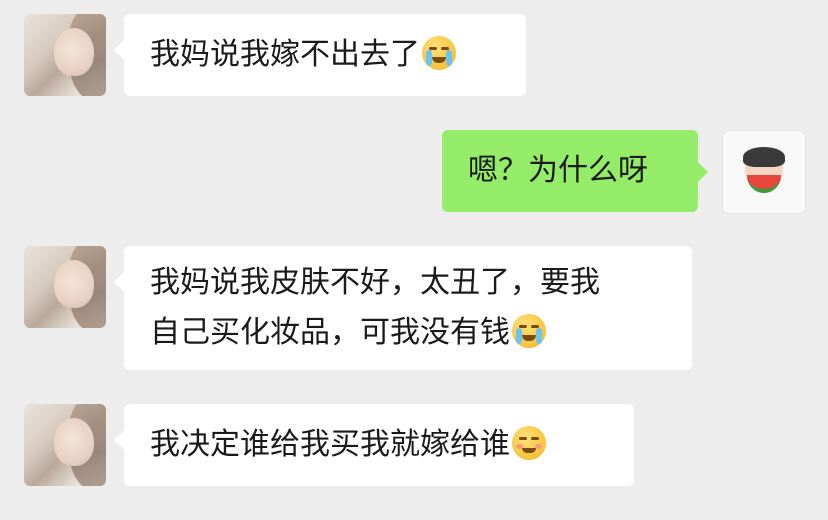  What do you see at coordinates (330, 444) in the screenshot?
I see `message-text: 我决定谁给我买我就嫁给谁` at bounding box center [330, 444].